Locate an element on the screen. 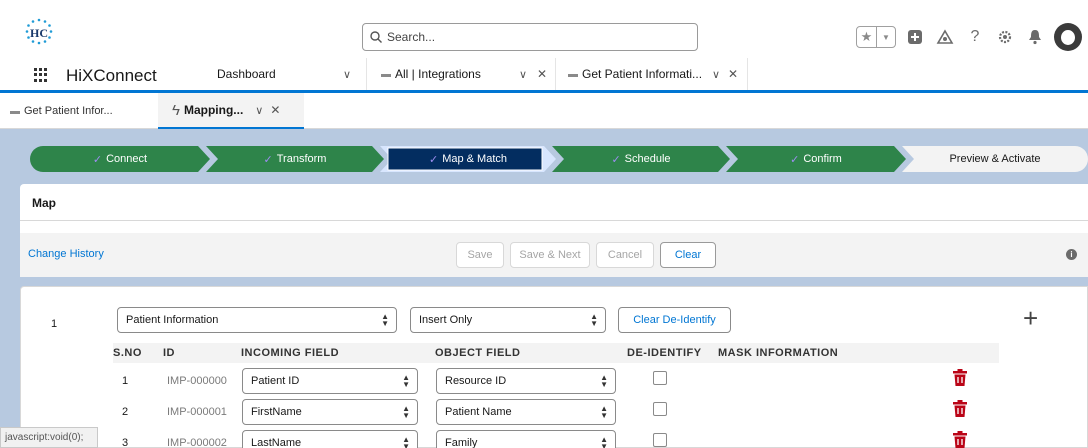 Image resolution: width=1088 pixels, height=448 pixels. header-utility-icons: ★ ▼ ? is located at coordinates (969, 37).